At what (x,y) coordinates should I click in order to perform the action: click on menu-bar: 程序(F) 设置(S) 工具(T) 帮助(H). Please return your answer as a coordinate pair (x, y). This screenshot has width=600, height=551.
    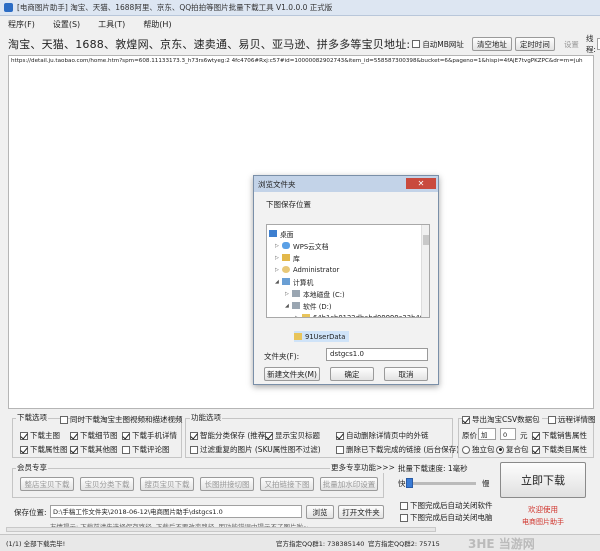
    Looking at the image, I should click on (300, 24).